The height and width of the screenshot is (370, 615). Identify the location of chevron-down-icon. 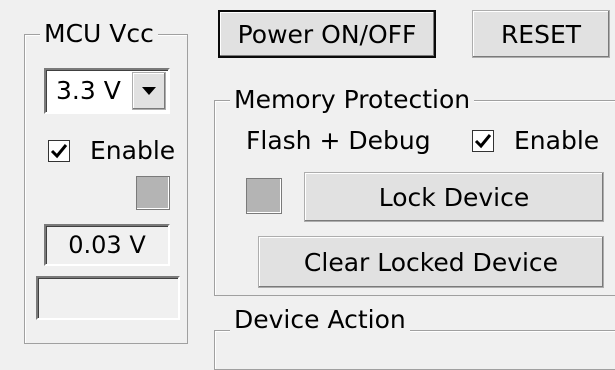
(149, 91).